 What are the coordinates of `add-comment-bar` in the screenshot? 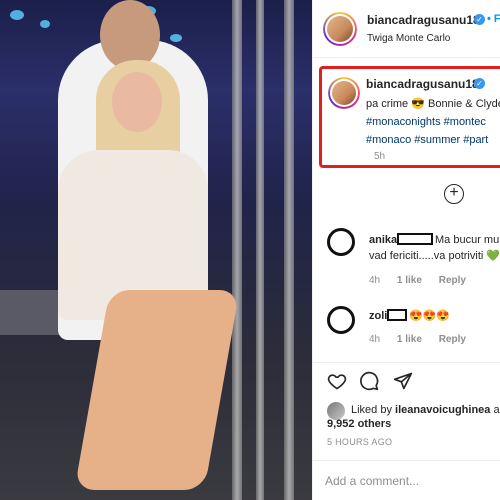 It's located at (406, 480).